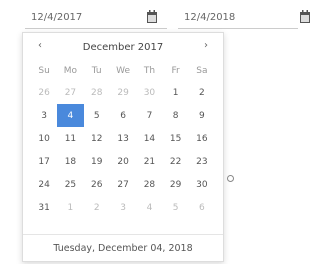 This screenshot has width=320, height=264. Describe the element at coordinates (149, 138) in the screenshot. I see `day-cell: 14` at that location.